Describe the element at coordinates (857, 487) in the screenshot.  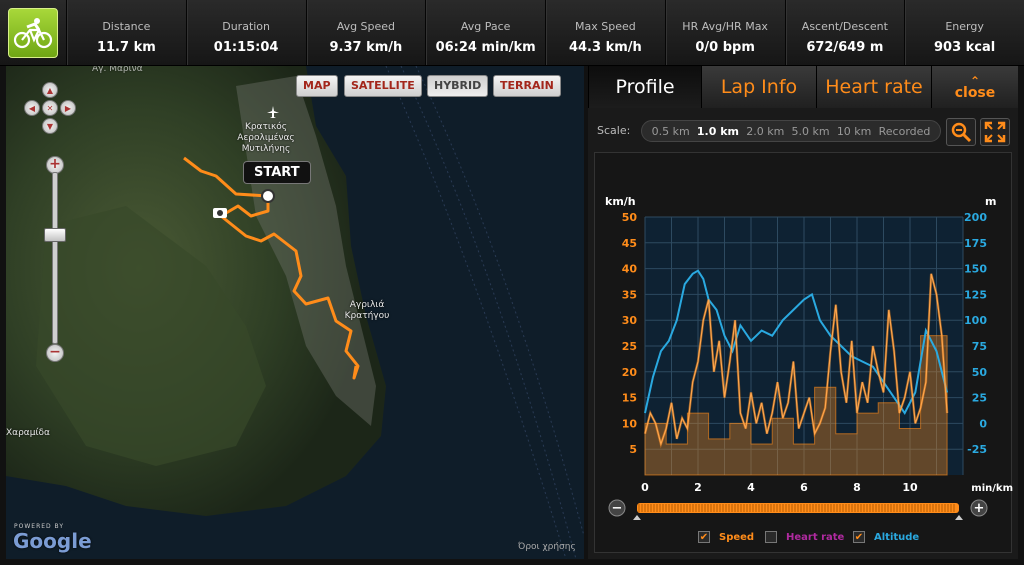
I see `x-tick-label: 8` at that location.